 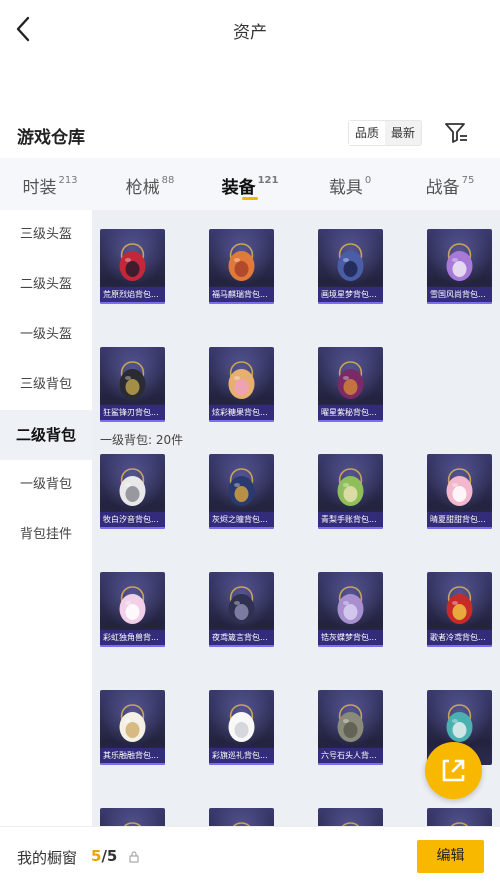 What do you see at coordinates (368, 181) in the screenshot?
I see `tab-count: 0` at bounding box center [368, 181].